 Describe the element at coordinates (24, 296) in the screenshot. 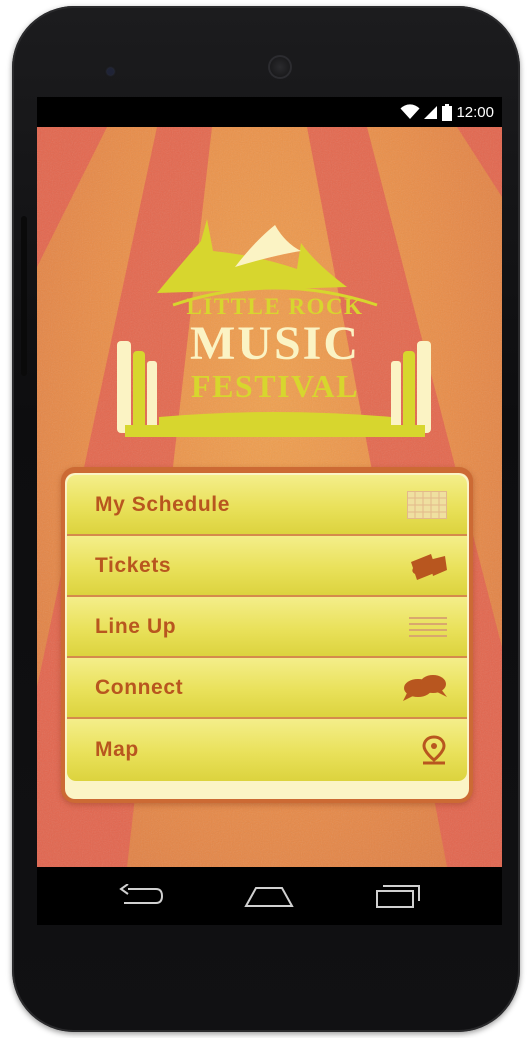

I see `power-button` at that location.